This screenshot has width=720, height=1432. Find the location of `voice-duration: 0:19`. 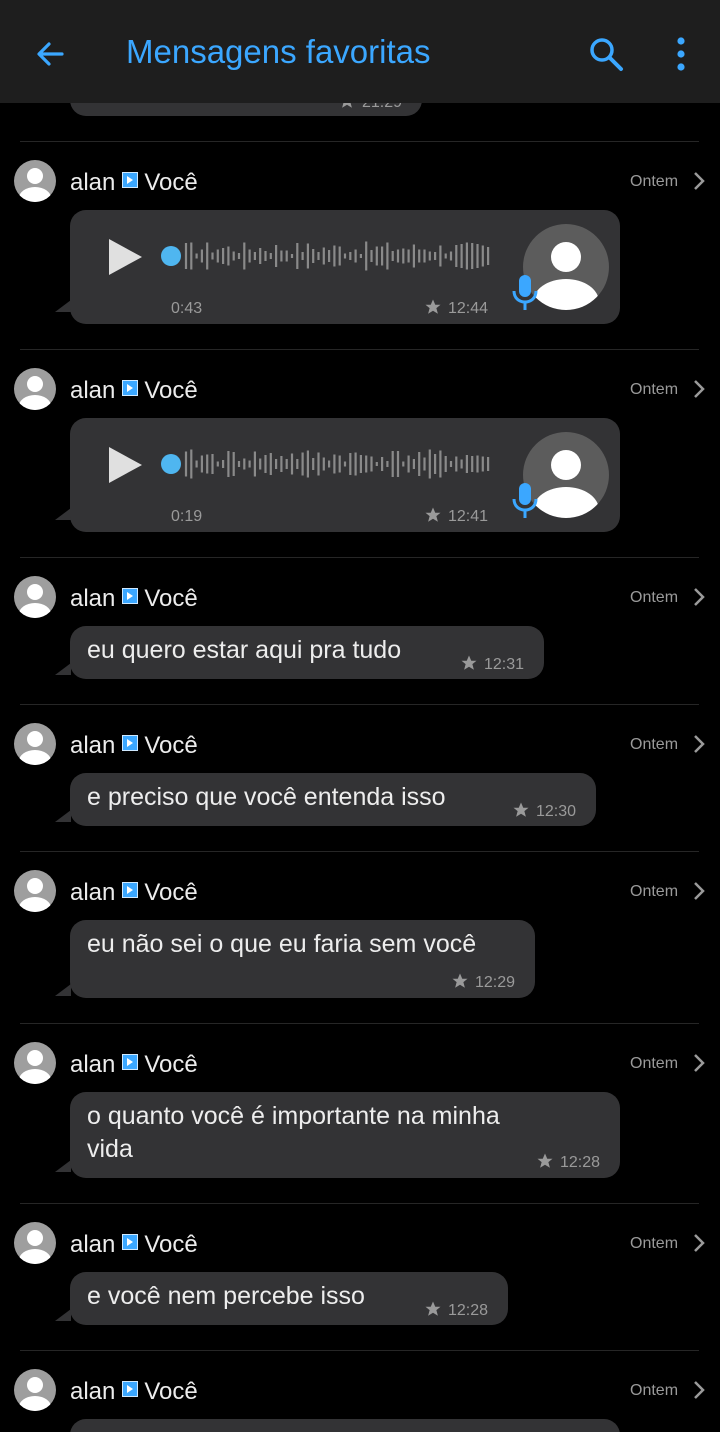

voice-duration: 0:19 is located at coordinates (187, 516).